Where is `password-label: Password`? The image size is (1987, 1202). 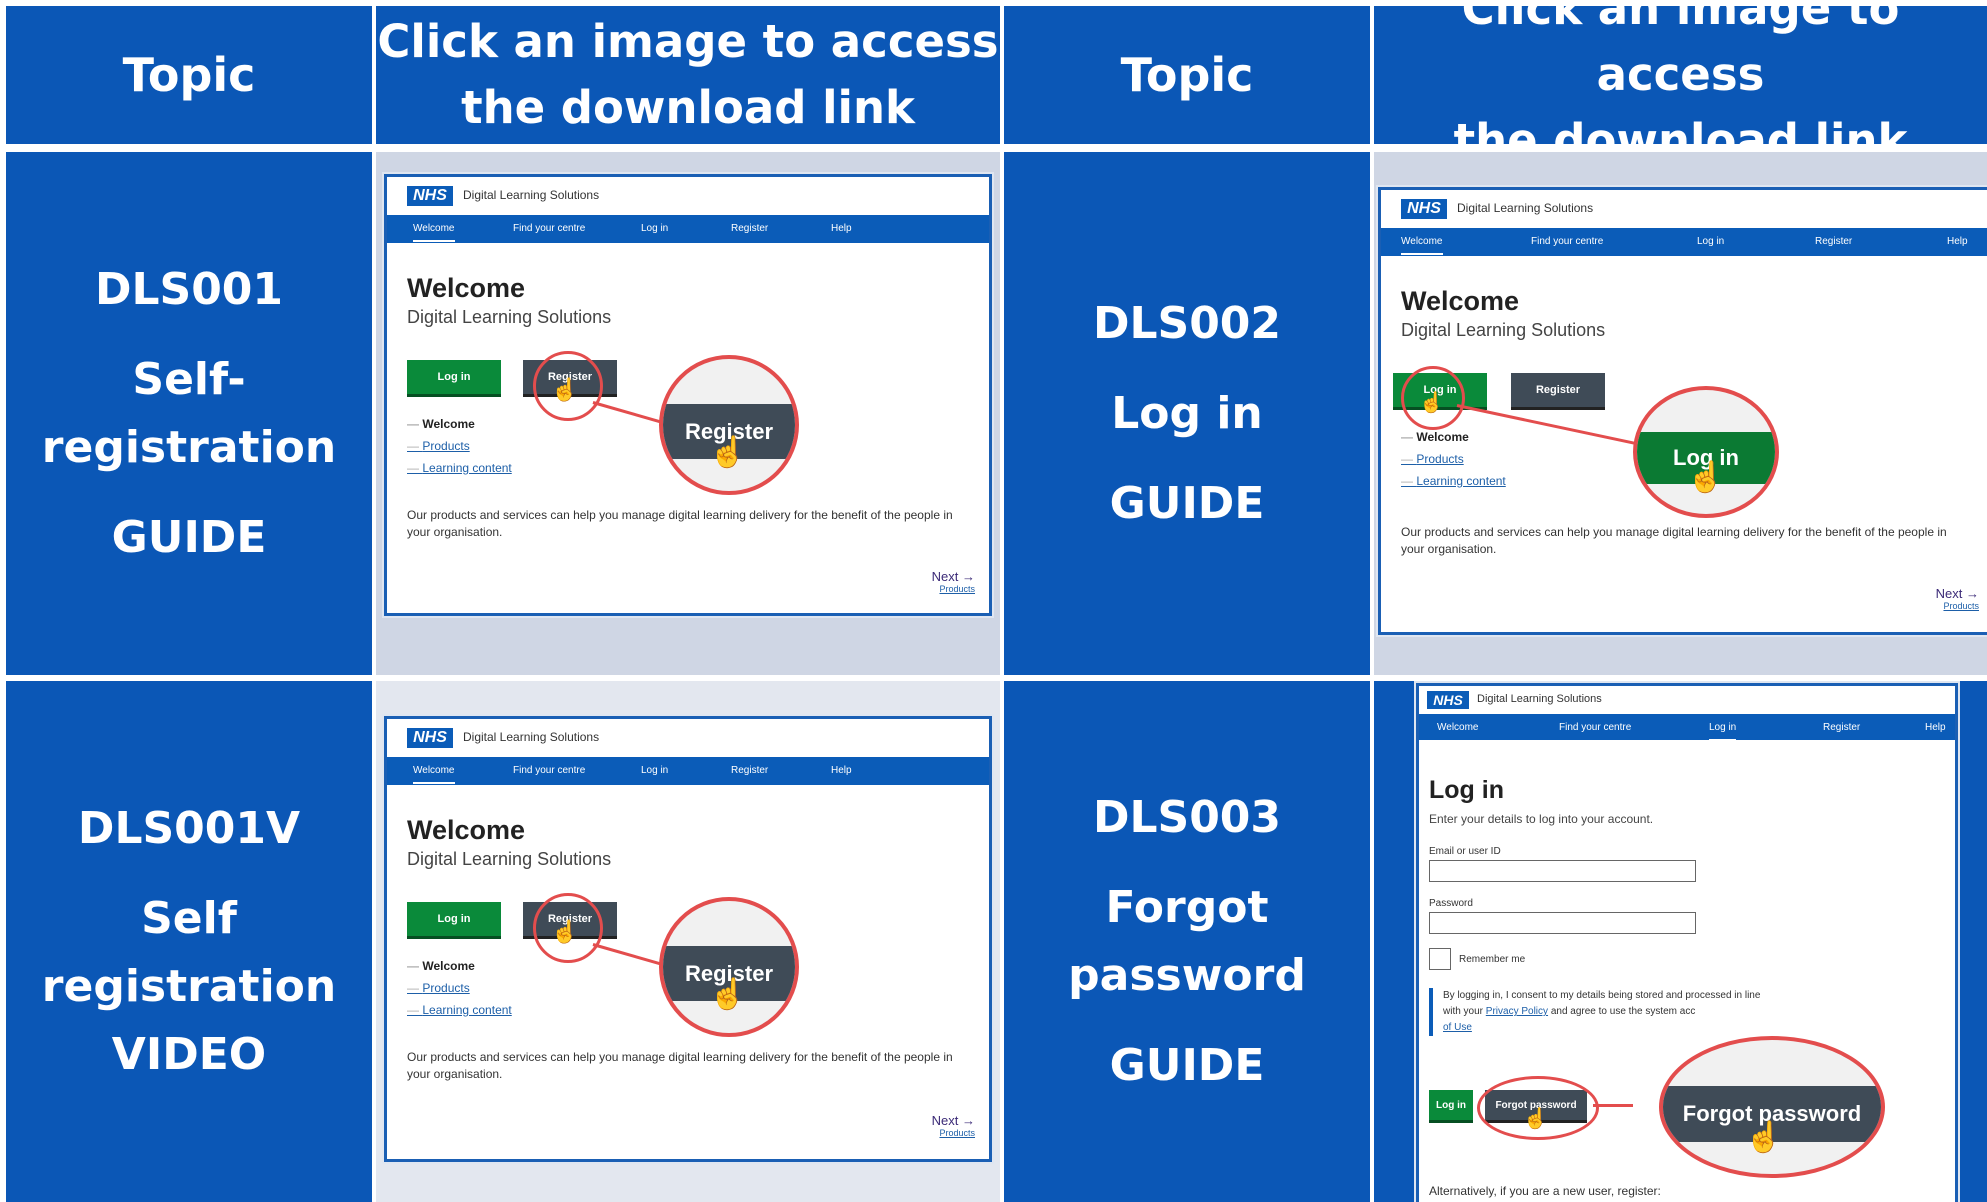 password-label: Password is located at coordinates (1451, 903).